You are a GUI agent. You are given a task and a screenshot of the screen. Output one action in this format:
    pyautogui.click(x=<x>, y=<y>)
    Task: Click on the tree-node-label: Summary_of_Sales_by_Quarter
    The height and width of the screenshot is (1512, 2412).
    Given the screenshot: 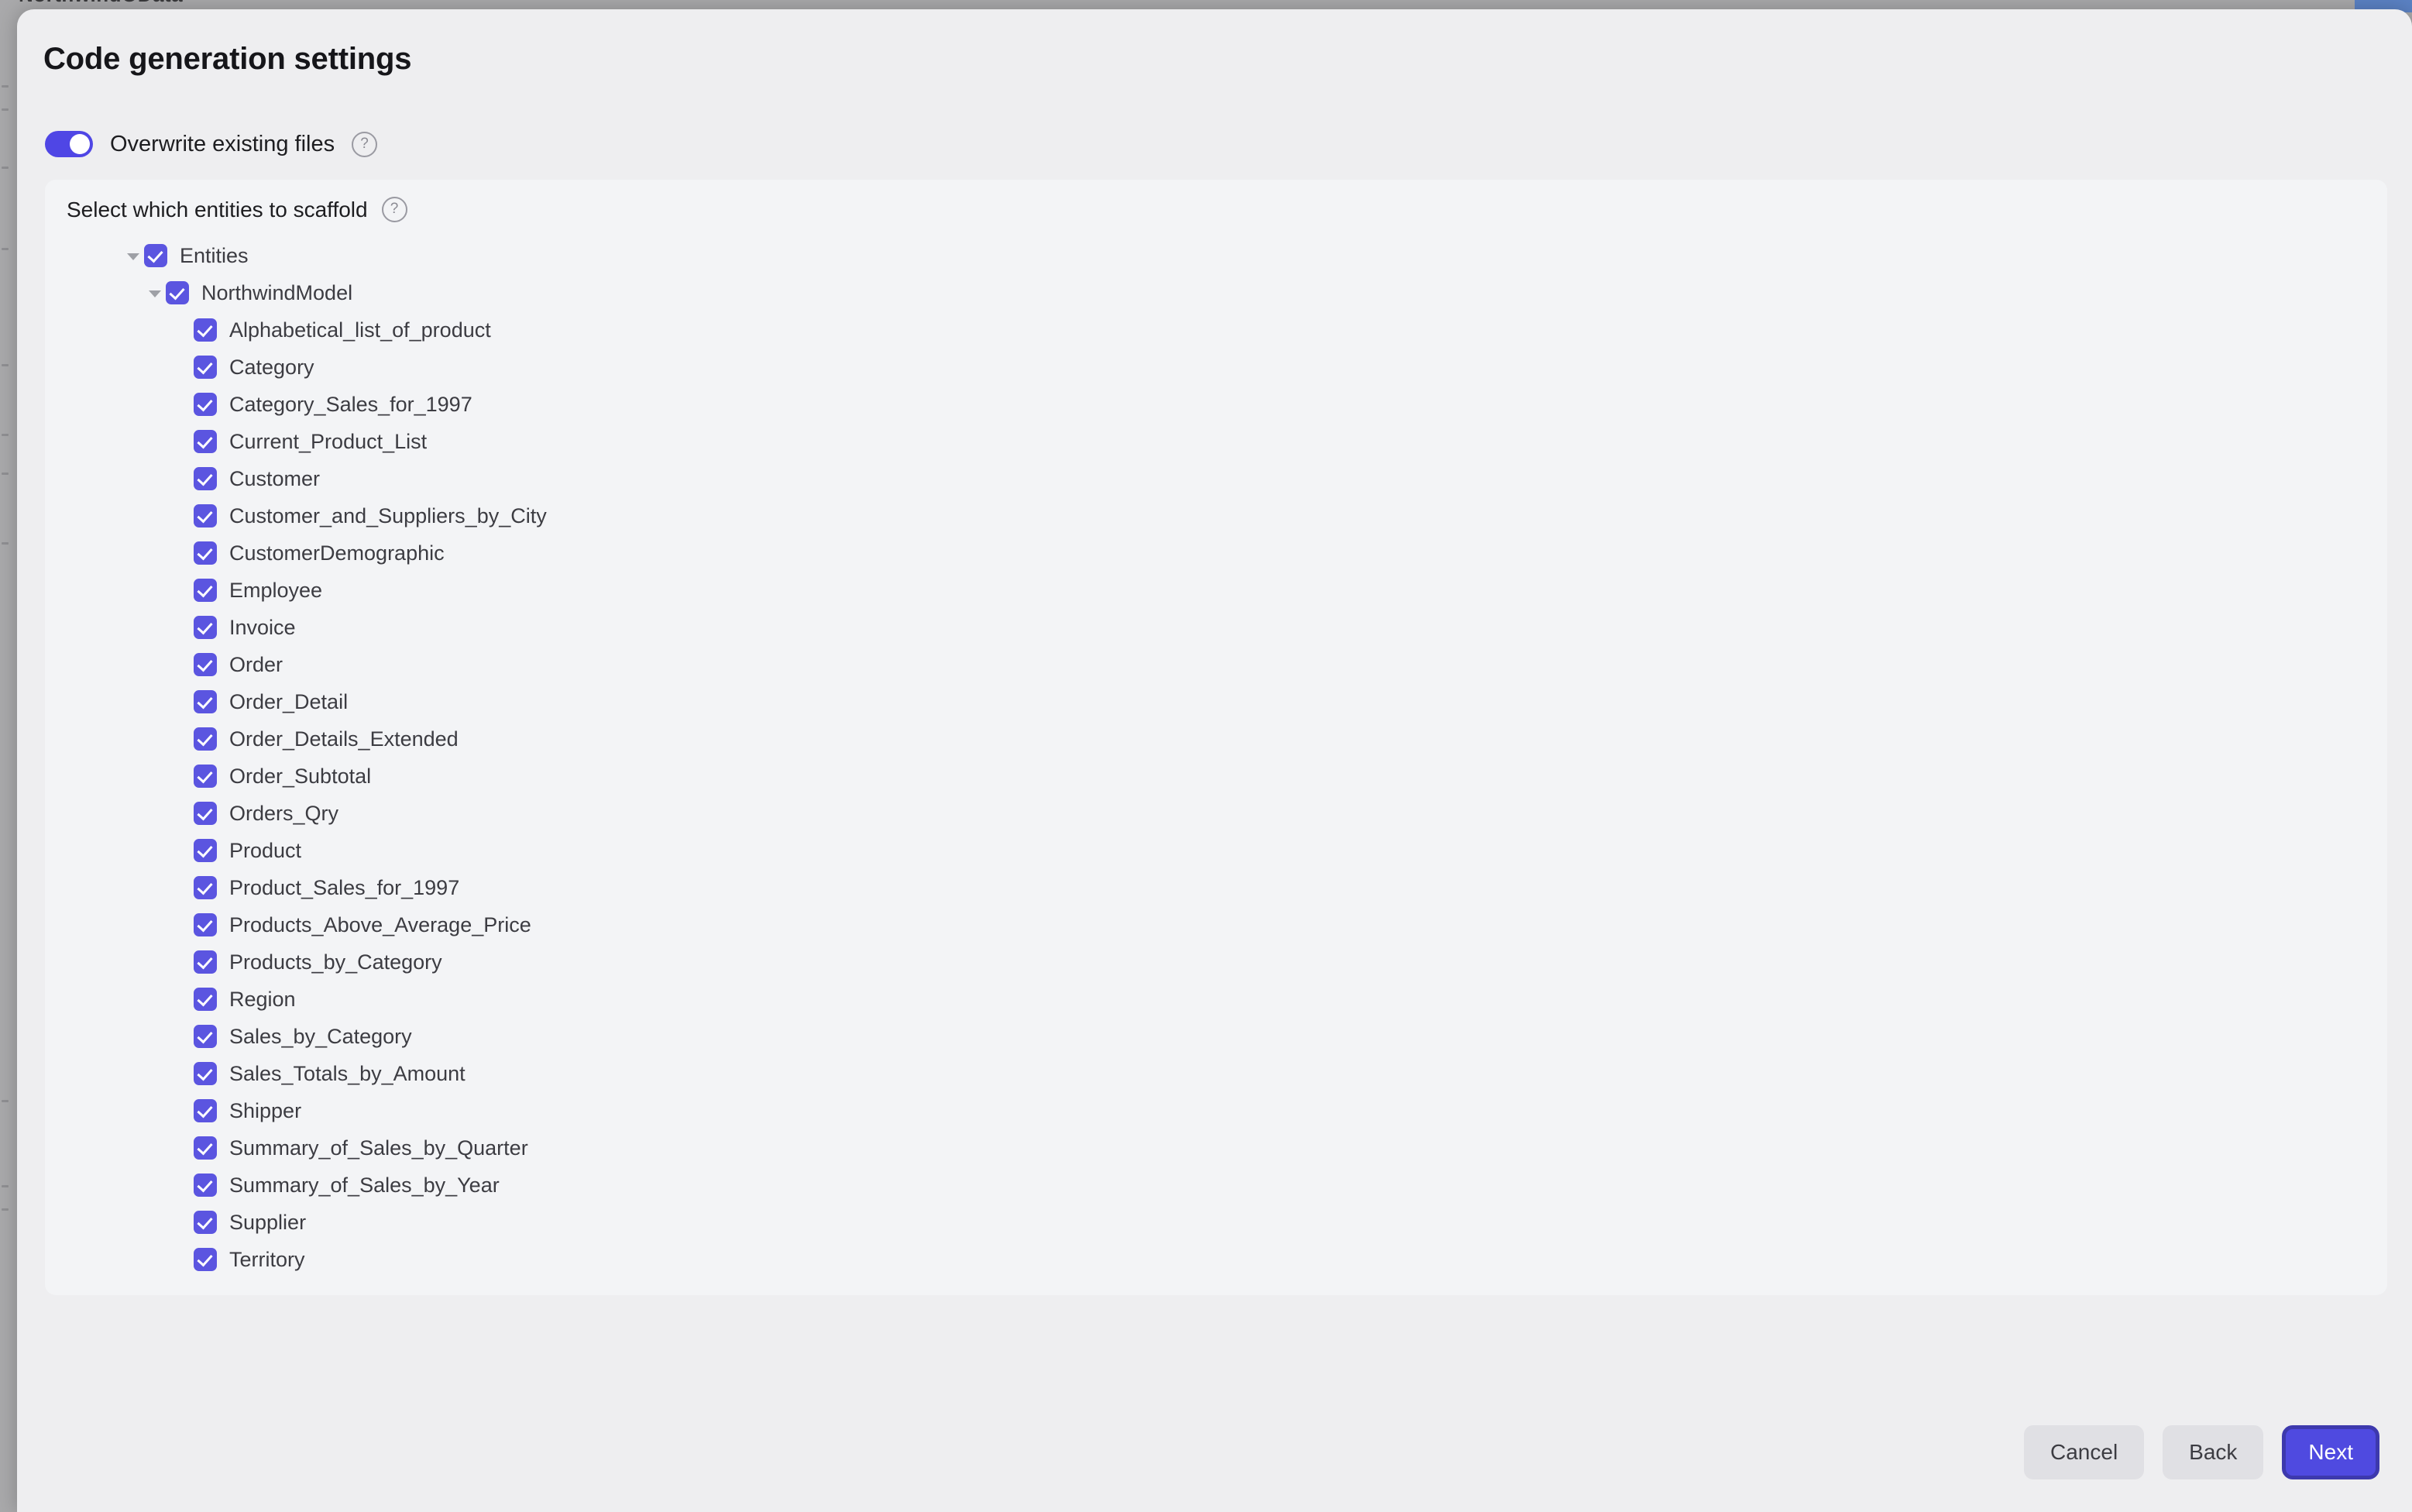 What is the action you would take?
    pyautogui.click(x=378, y=1148)
    